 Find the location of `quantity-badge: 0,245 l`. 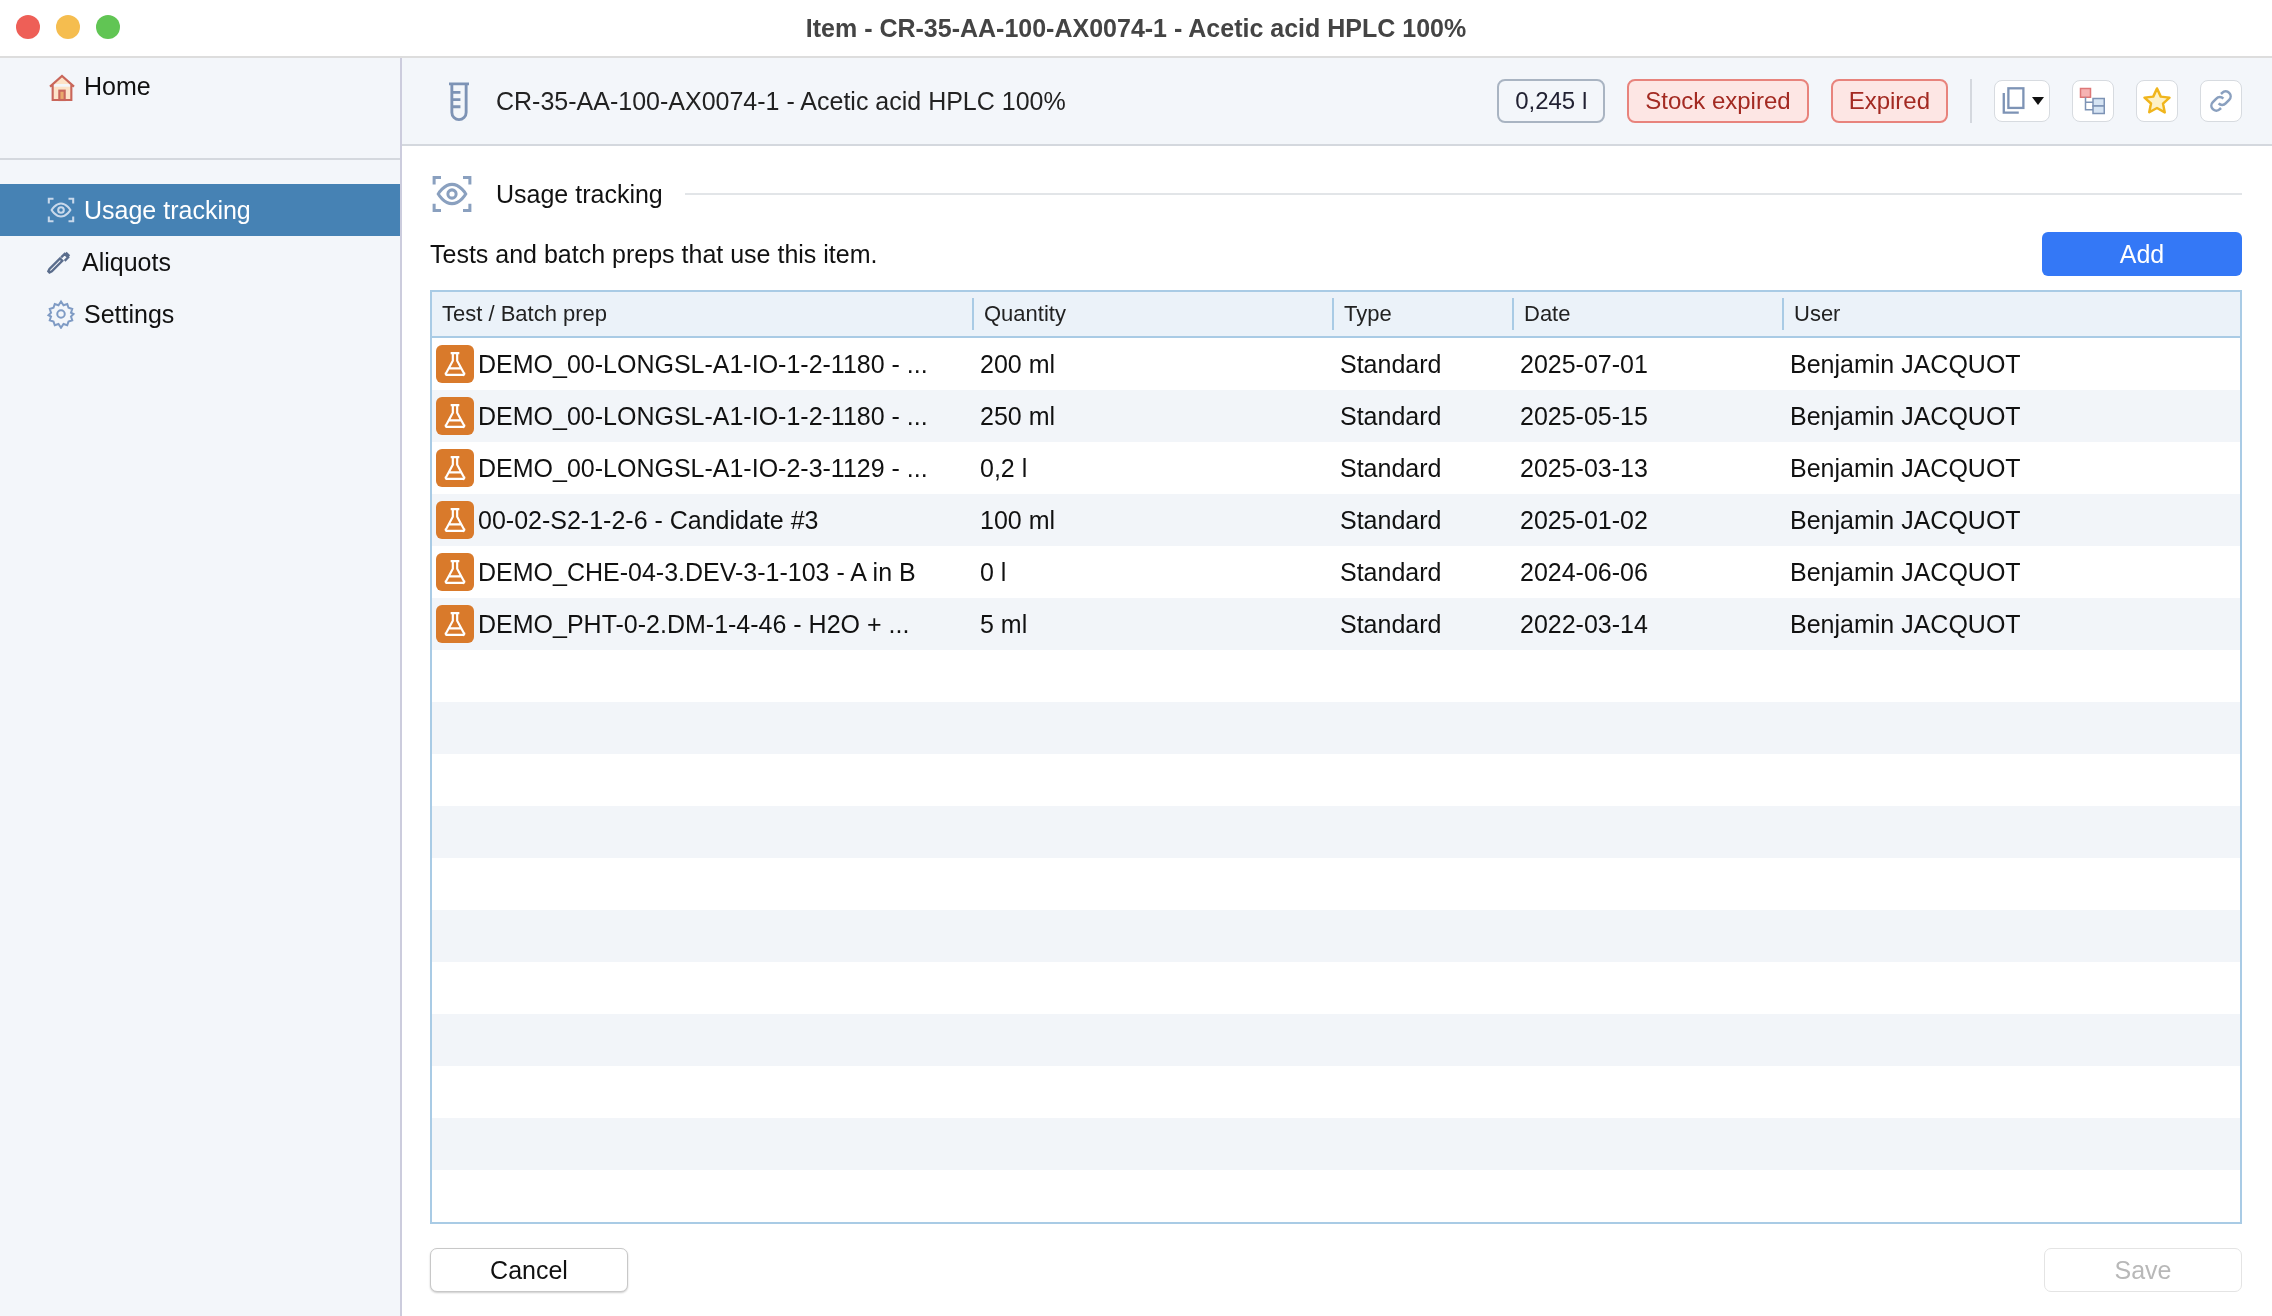

quantity-badge: 0,245 l is located at coordinates (1551, 101).